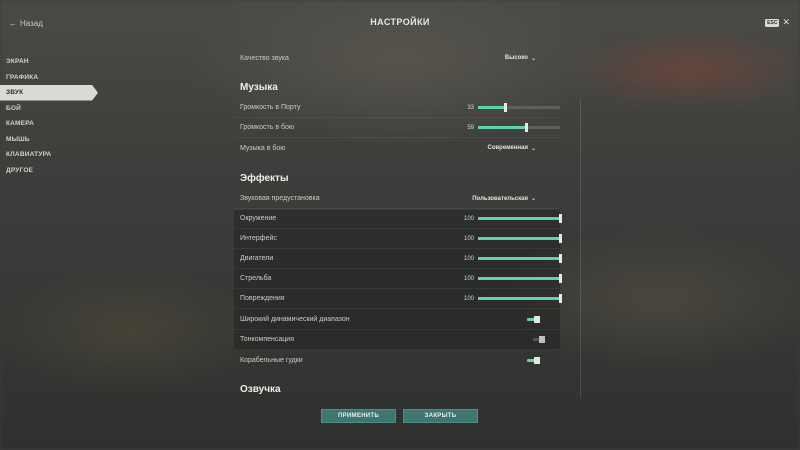 Image resolution: width=800 pixels, height=450 pixels. What do you see at coordinates (772, 22) in the screenshot?
I see `esc-key-icon: ESC` at bounding box center [772, 22].